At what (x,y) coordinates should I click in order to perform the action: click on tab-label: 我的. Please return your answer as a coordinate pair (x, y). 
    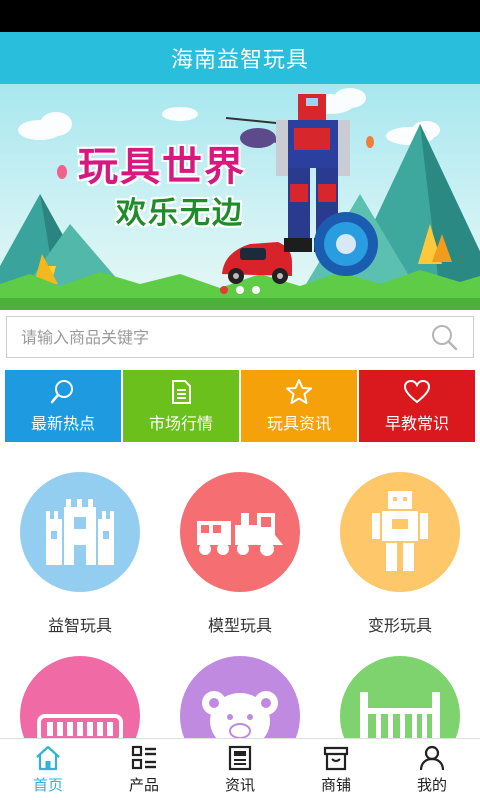
    Looking at the image, I should click on (431, 785).